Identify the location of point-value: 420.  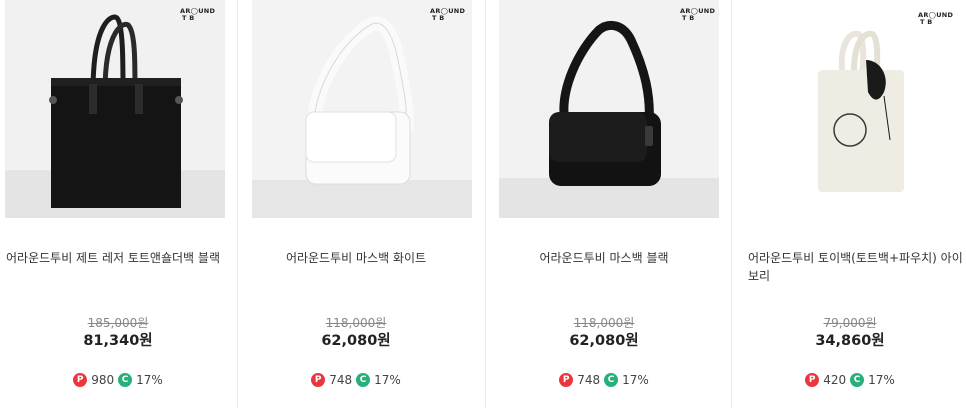
(835, 380).